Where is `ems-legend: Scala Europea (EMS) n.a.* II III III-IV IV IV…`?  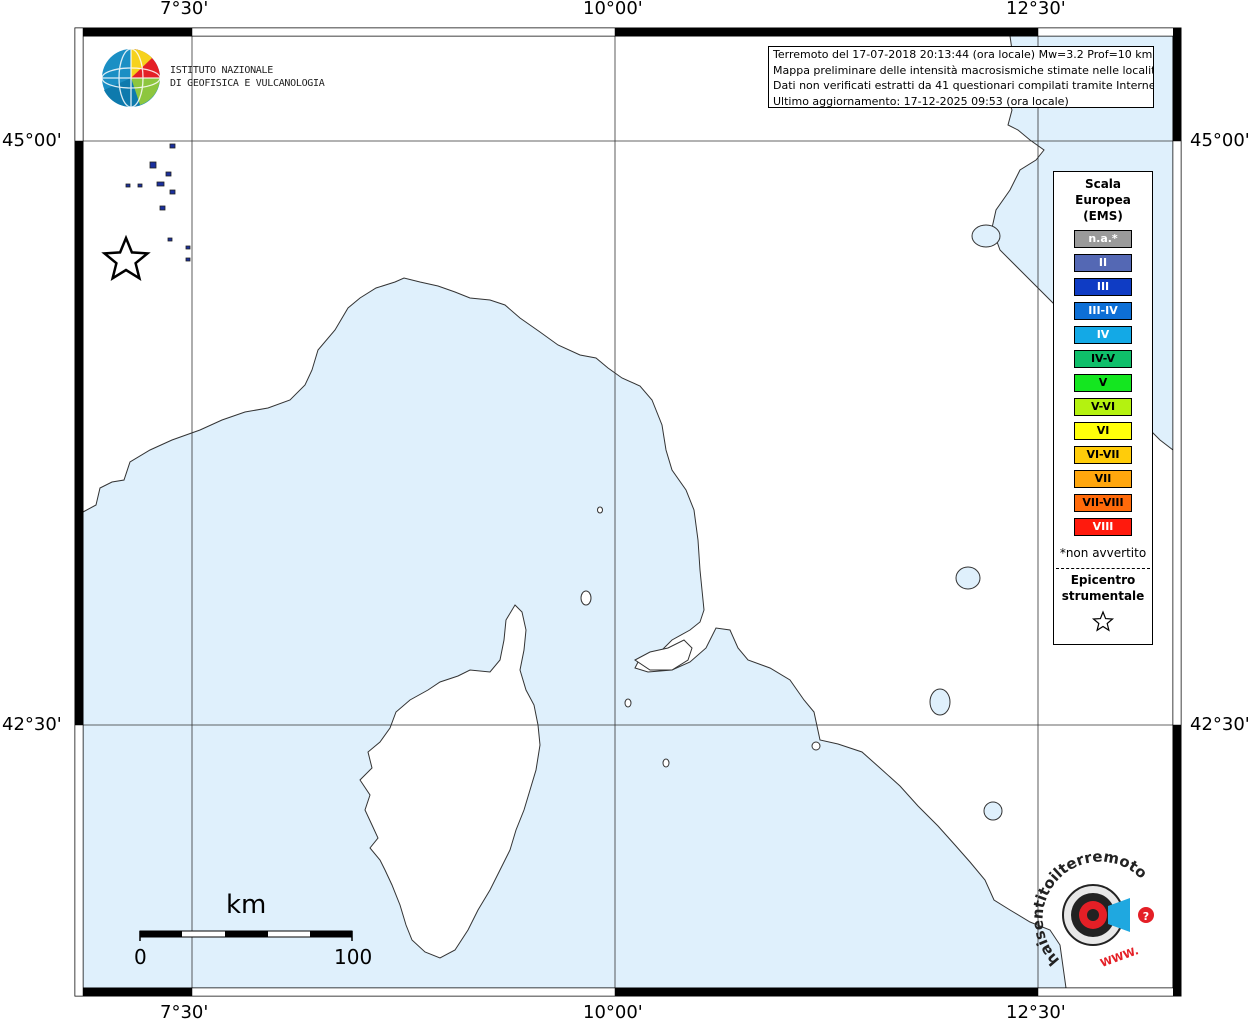
ems-legend: Scala Europea (EMS) n.a.* II III III-IV IV IV… is located at coordinates (1103, 408).